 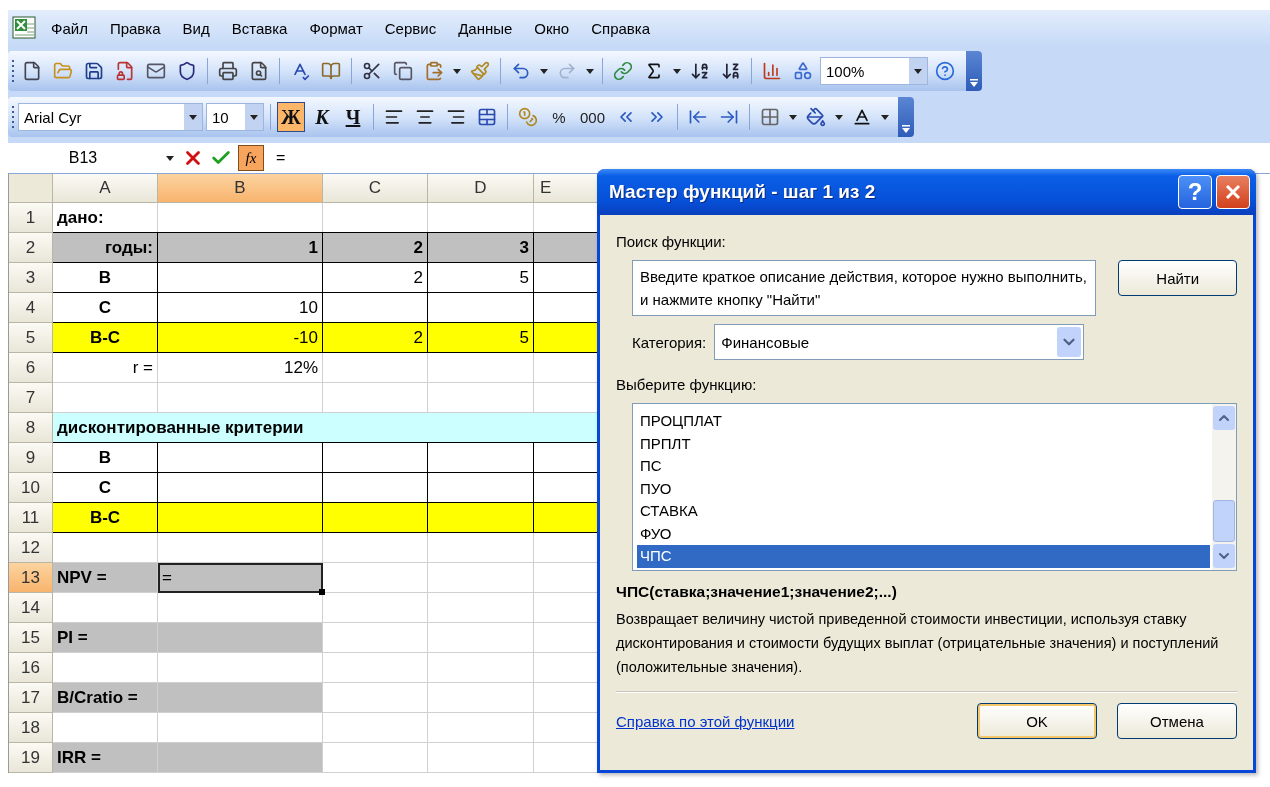 I want to click on column-header: D, so click(x=481, y=188).